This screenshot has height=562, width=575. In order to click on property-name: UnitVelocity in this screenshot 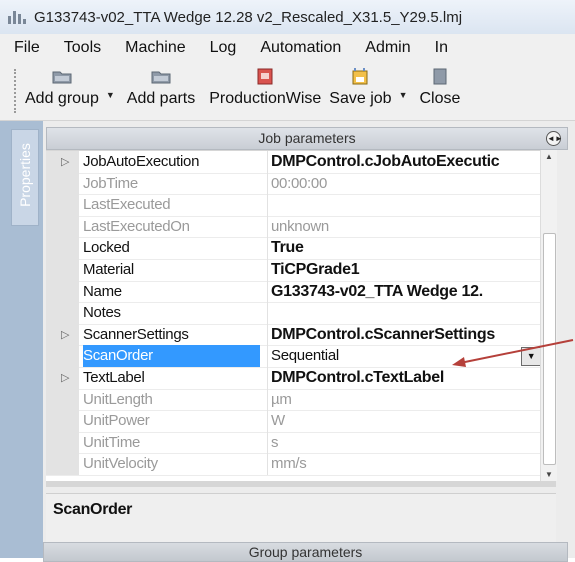, I will do `click(120, 464)`.